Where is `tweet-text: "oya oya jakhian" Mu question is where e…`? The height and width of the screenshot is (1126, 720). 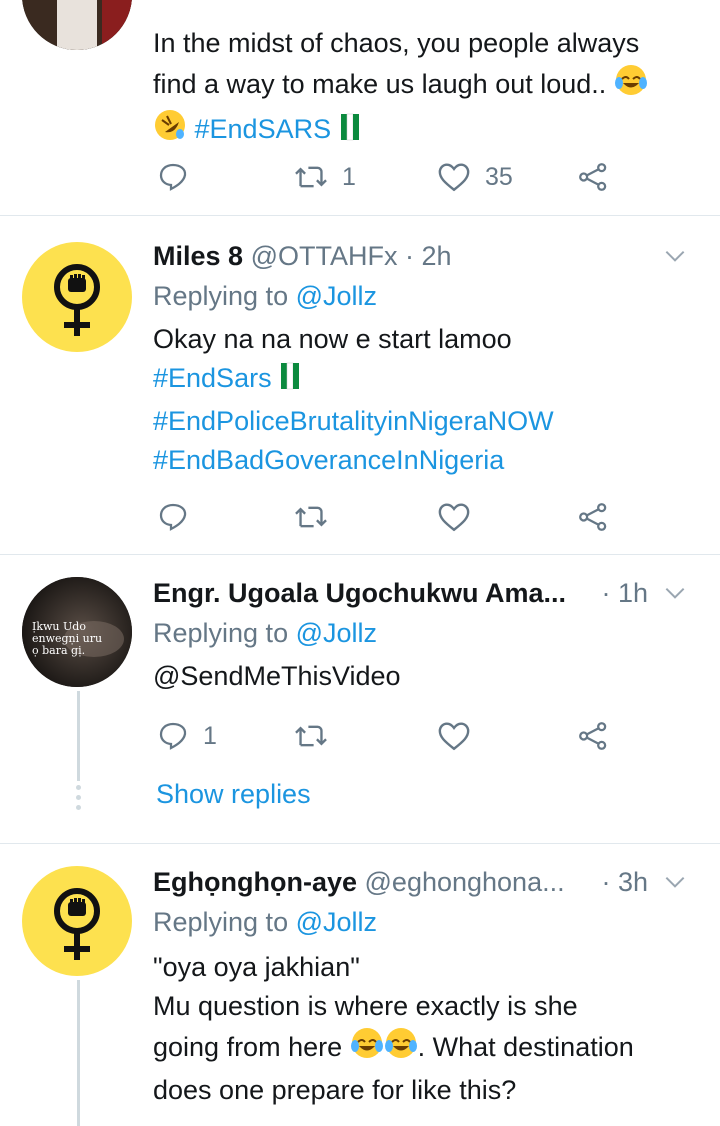
tweet-text: "oya oya jakhian" Mu question is where e… is located at coordinates (393, 1029).